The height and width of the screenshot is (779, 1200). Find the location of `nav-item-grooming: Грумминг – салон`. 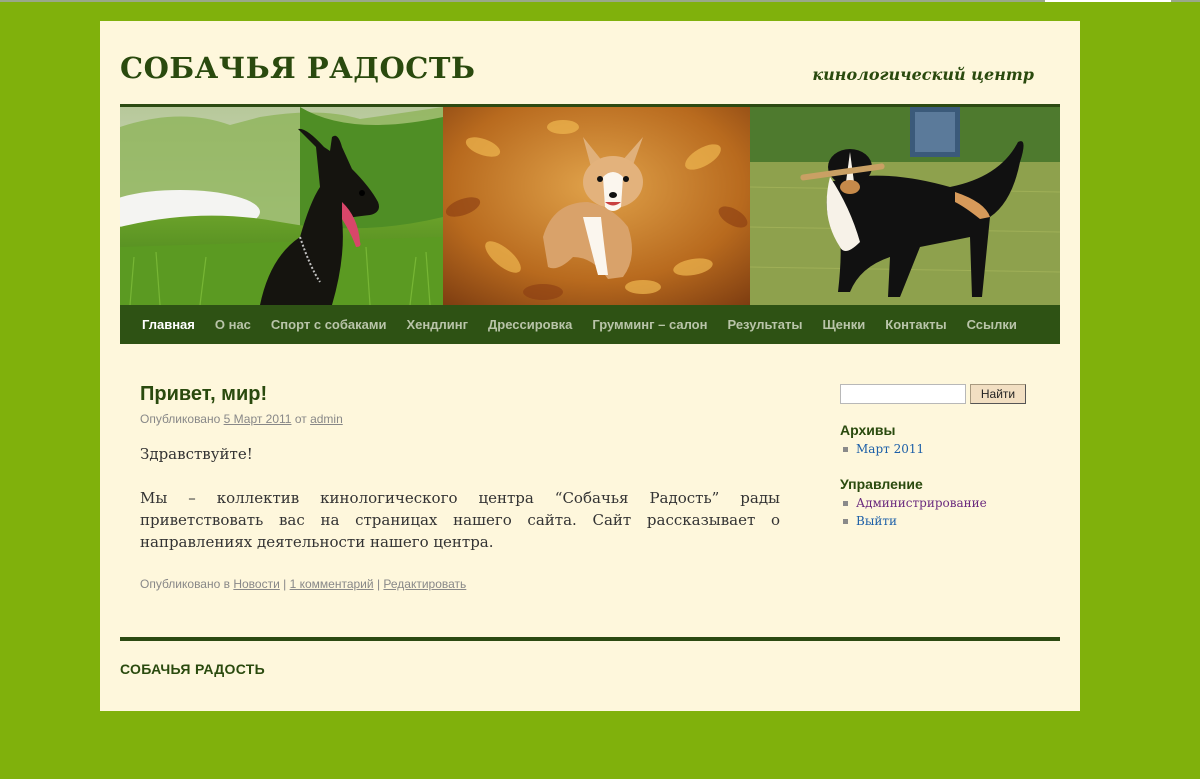

nav-item-grooming: Грумминг – салон is located at coordinates (649, 324).